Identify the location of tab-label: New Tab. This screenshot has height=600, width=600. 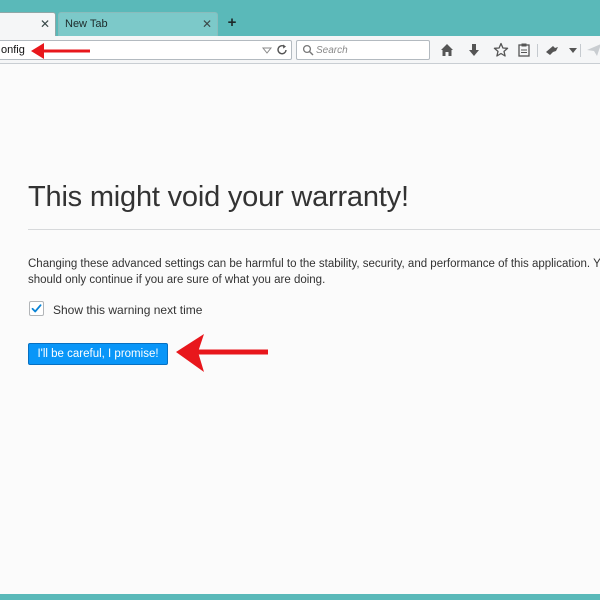
(86, 24).